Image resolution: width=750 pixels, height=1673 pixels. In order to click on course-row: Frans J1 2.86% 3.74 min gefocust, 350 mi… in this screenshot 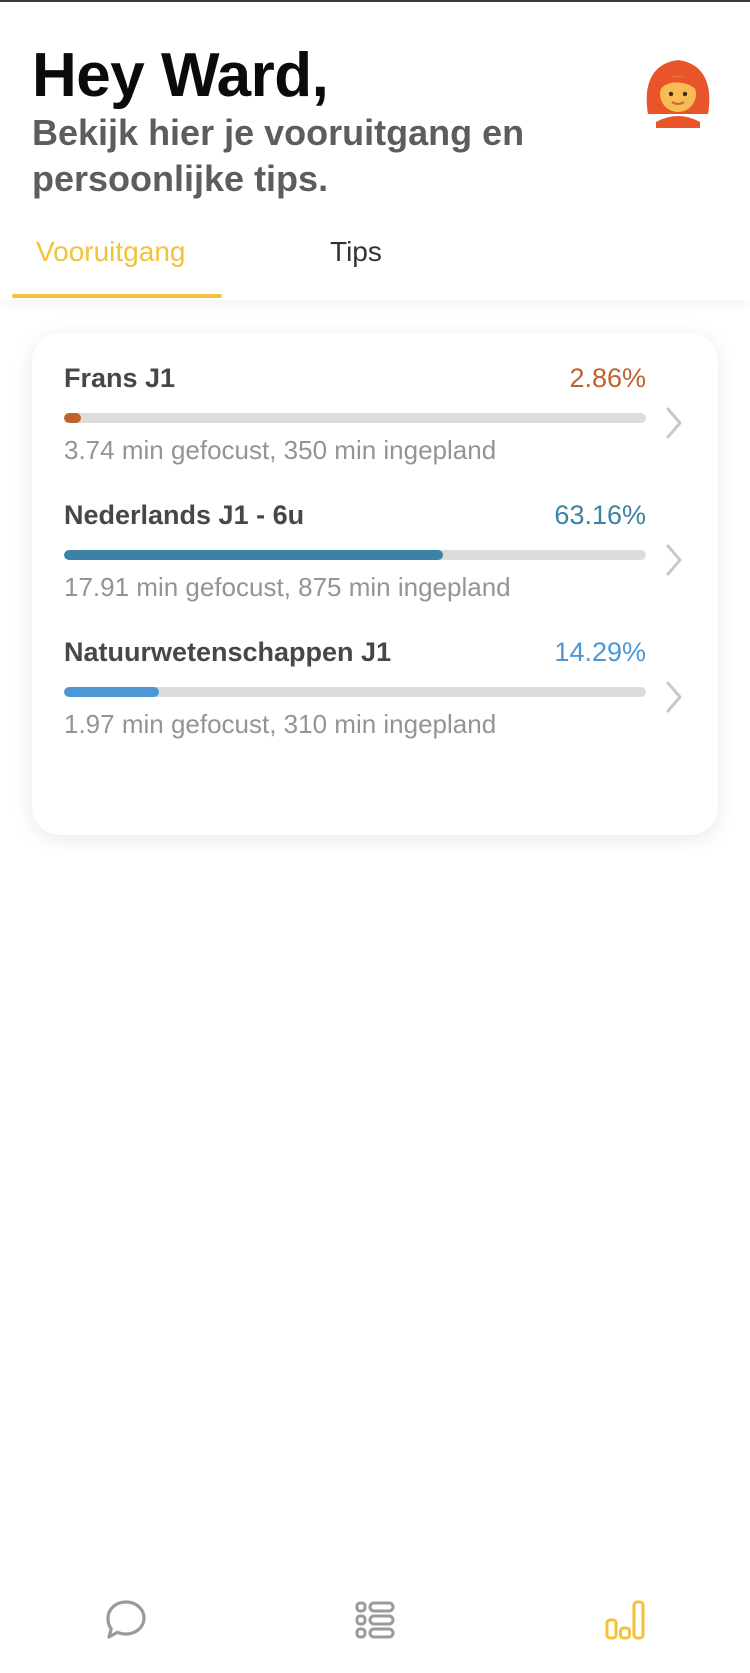, I will do `click(375, 399)`.